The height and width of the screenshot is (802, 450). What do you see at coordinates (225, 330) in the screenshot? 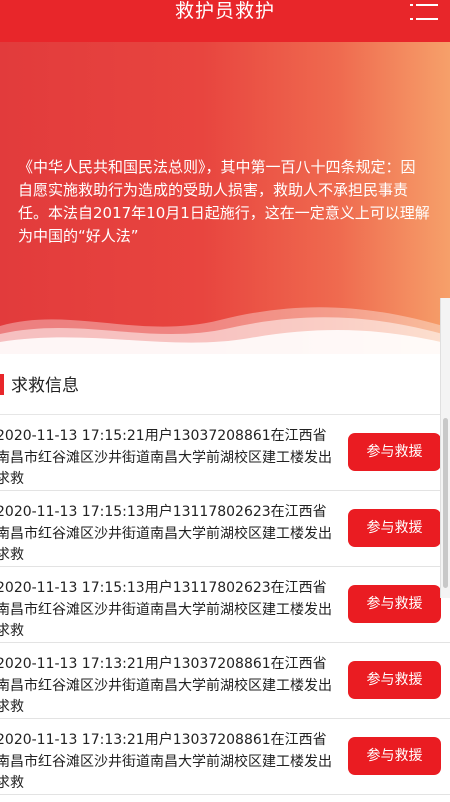
I see `wave-decoration` at bounding box center [225, 330].